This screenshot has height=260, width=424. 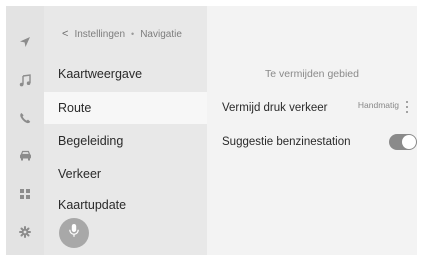 What do you see at coordinates (312, 74) in the screenshot?
I see `section-title: Te vermijden gebied` at bounding box center [312, 74].